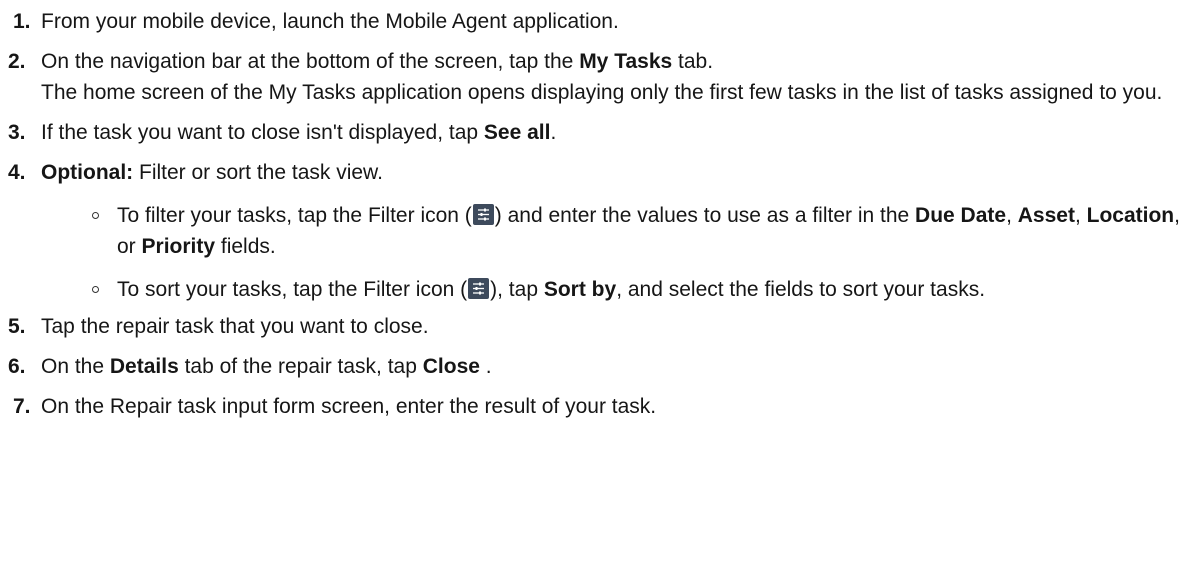 The image size is (1185, 578). I want to click on step-number: 4., so click(17, 172).